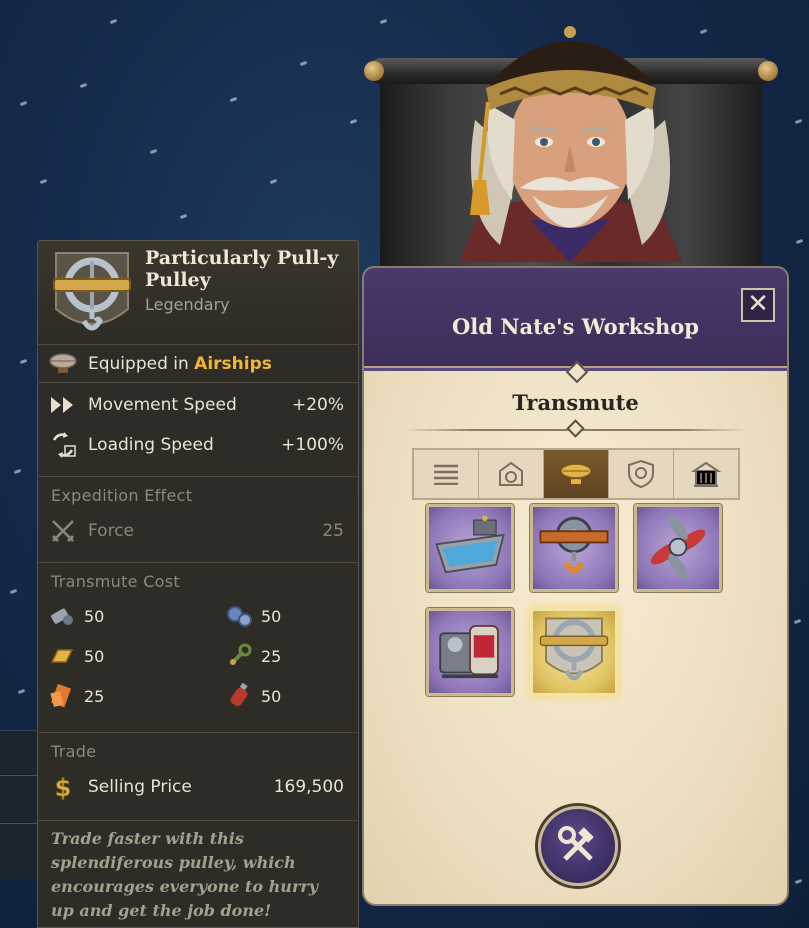 The width and height of the screenshot is (809, 928). I want to click on double-arrow-icon, so click(63, 405).